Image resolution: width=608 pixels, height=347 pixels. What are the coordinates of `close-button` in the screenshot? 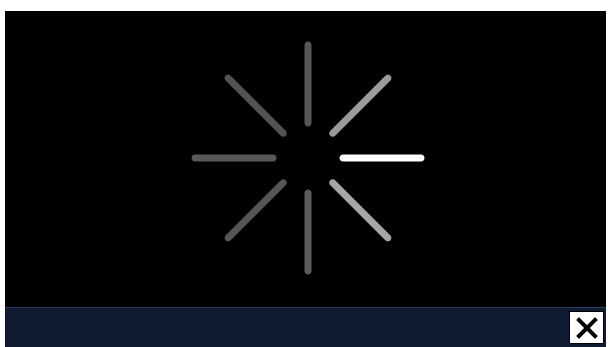 It's located at (586, 327).